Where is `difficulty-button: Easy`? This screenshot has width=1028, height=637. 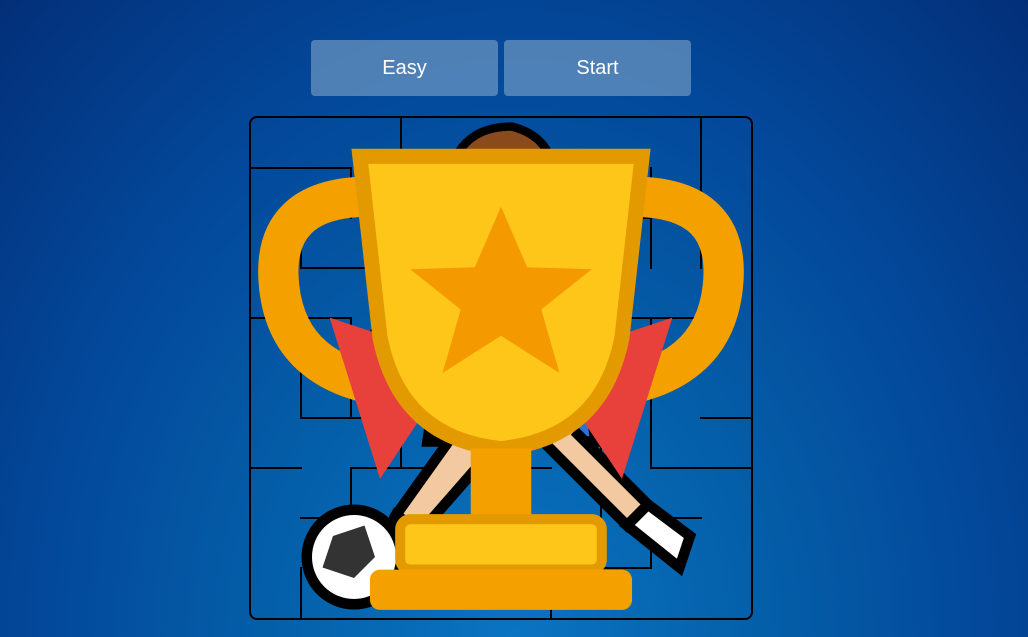 difficulty-button: Easy is located at coordinates (404, 68).